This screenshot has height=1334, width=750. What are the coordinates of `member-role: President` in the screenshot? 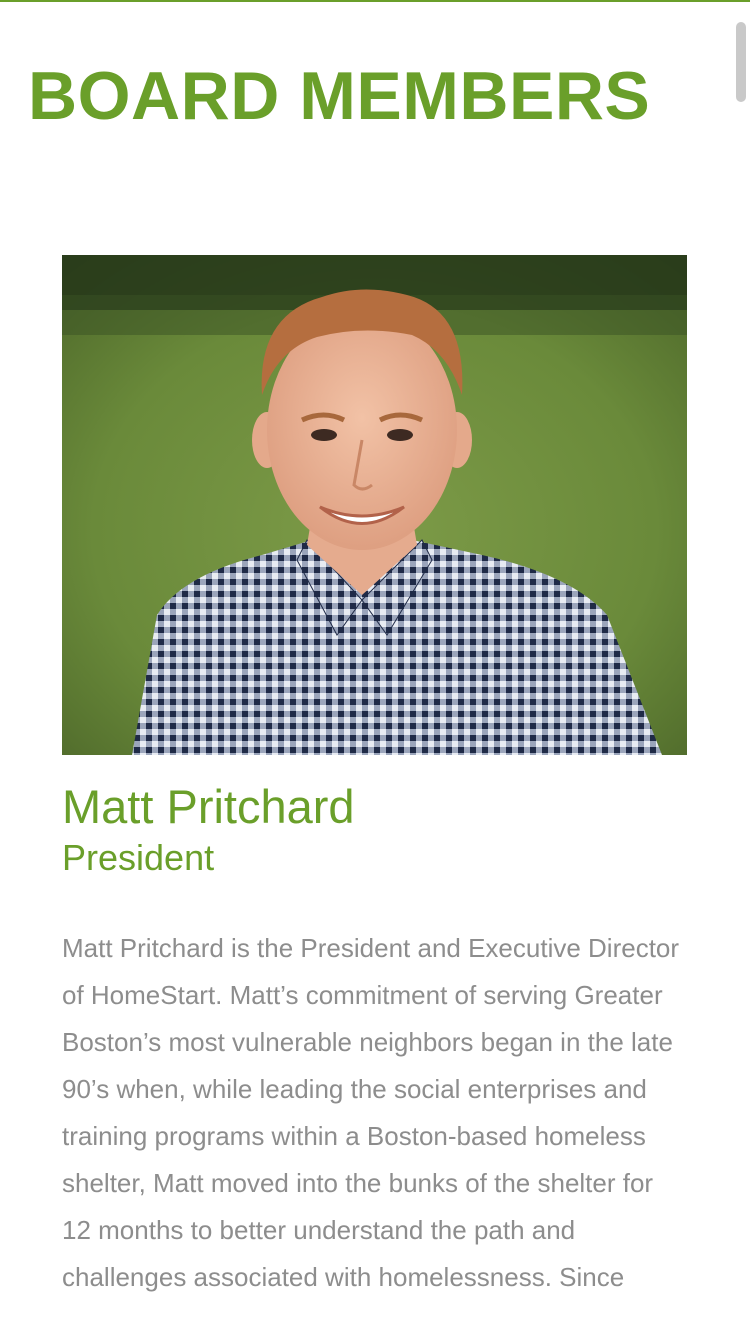 It's located at (138, 857).